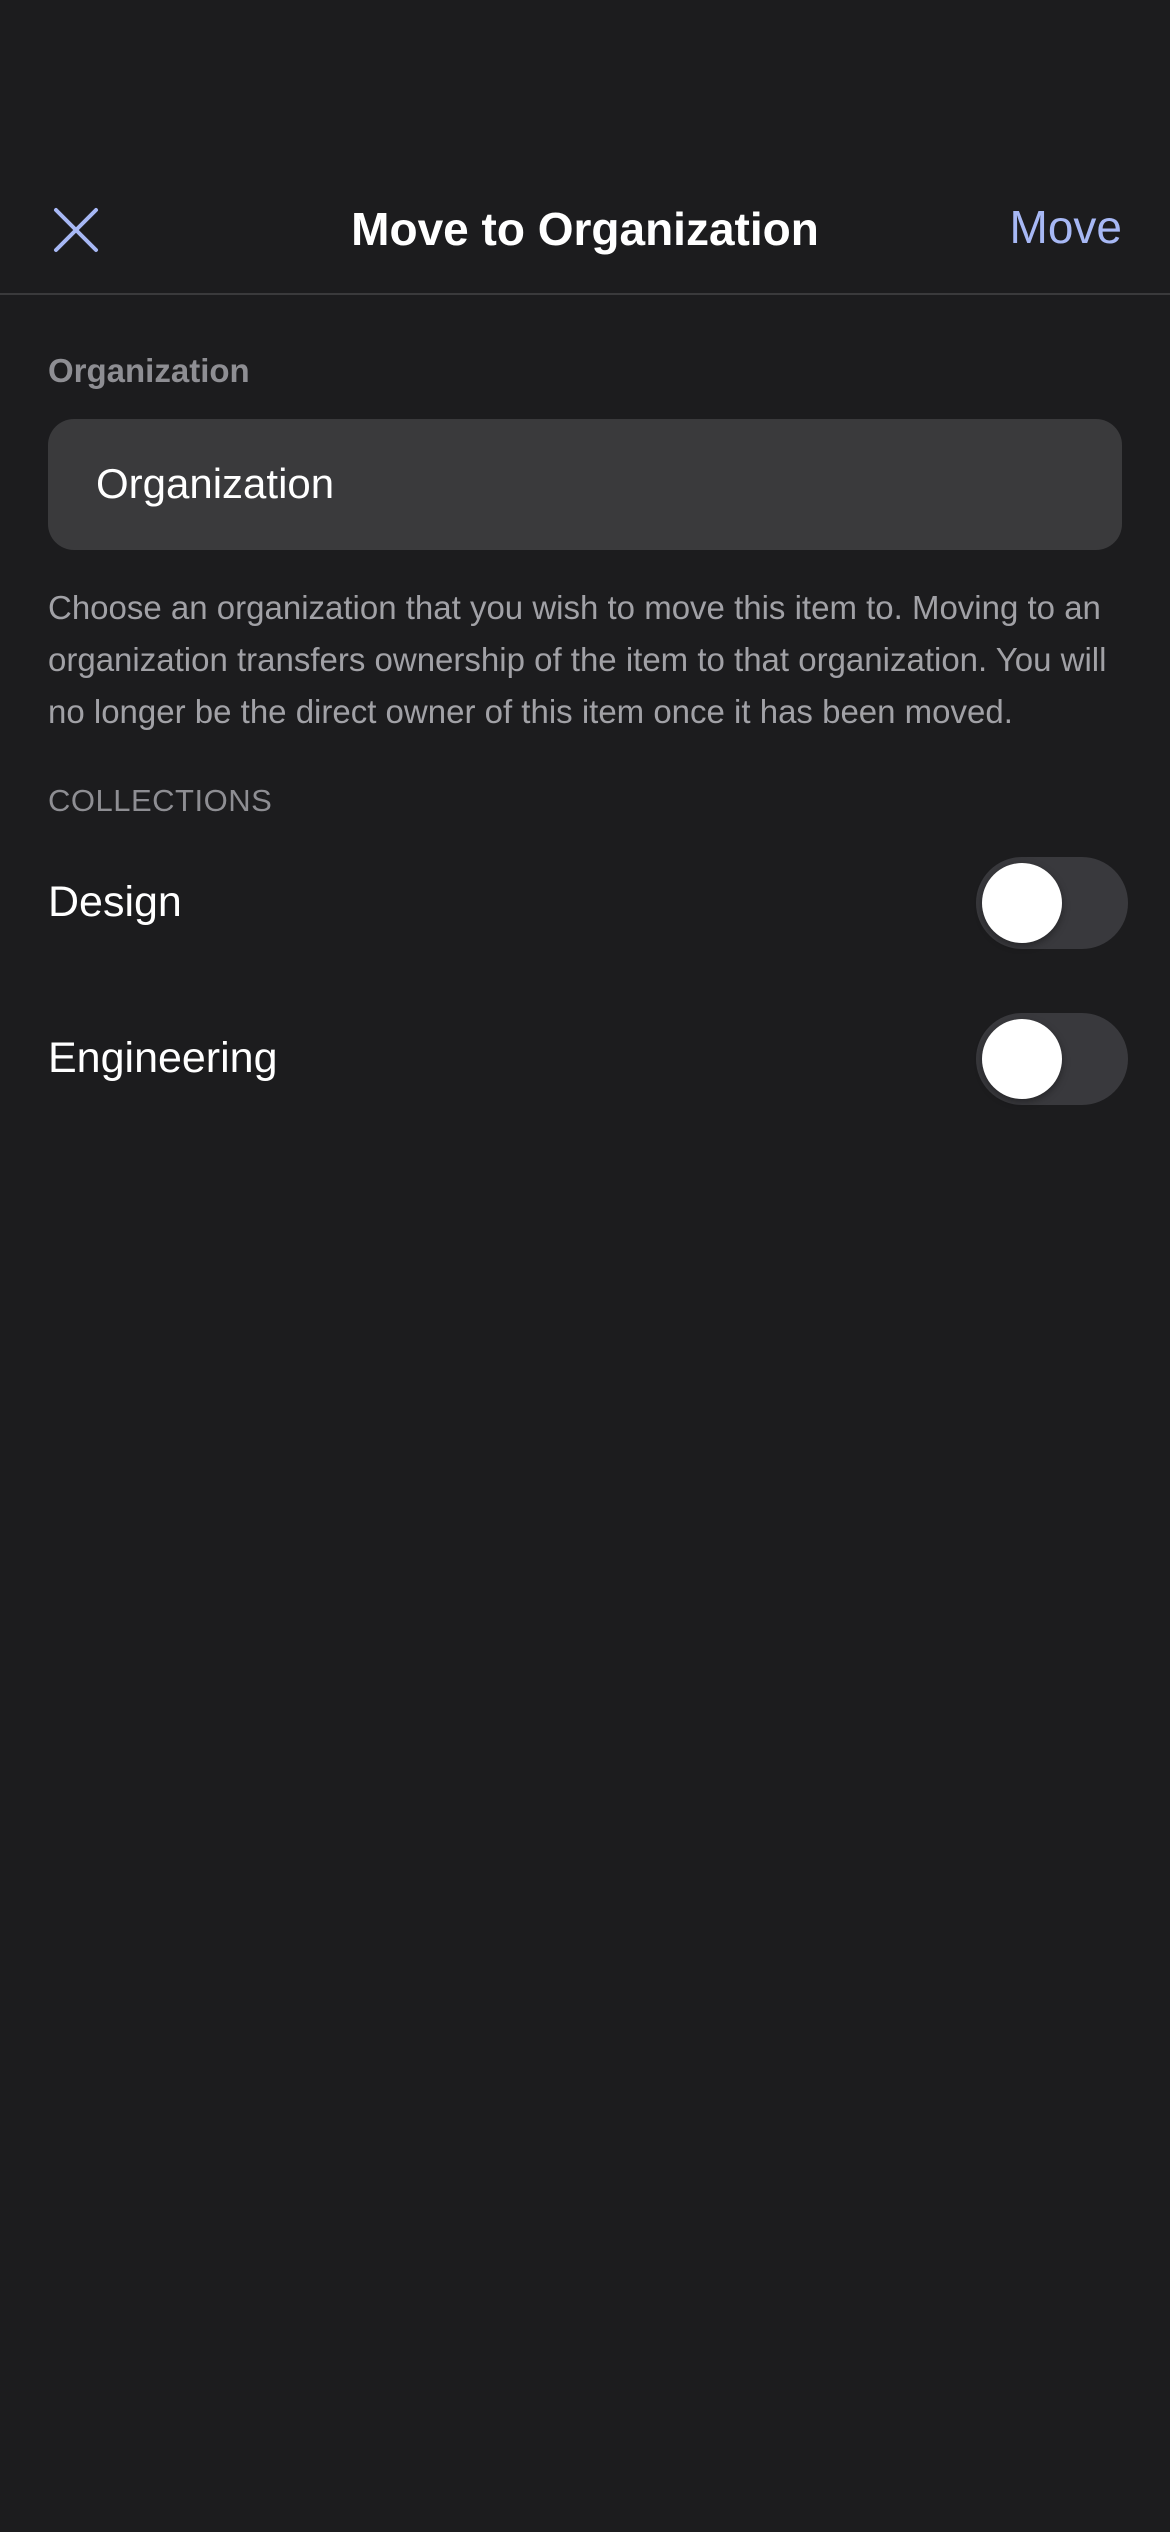 The image size is (1170, 2532). Describe the element at coordinates (585, 484) in the screenshot. I see `organization-picker: Organization` at that location.